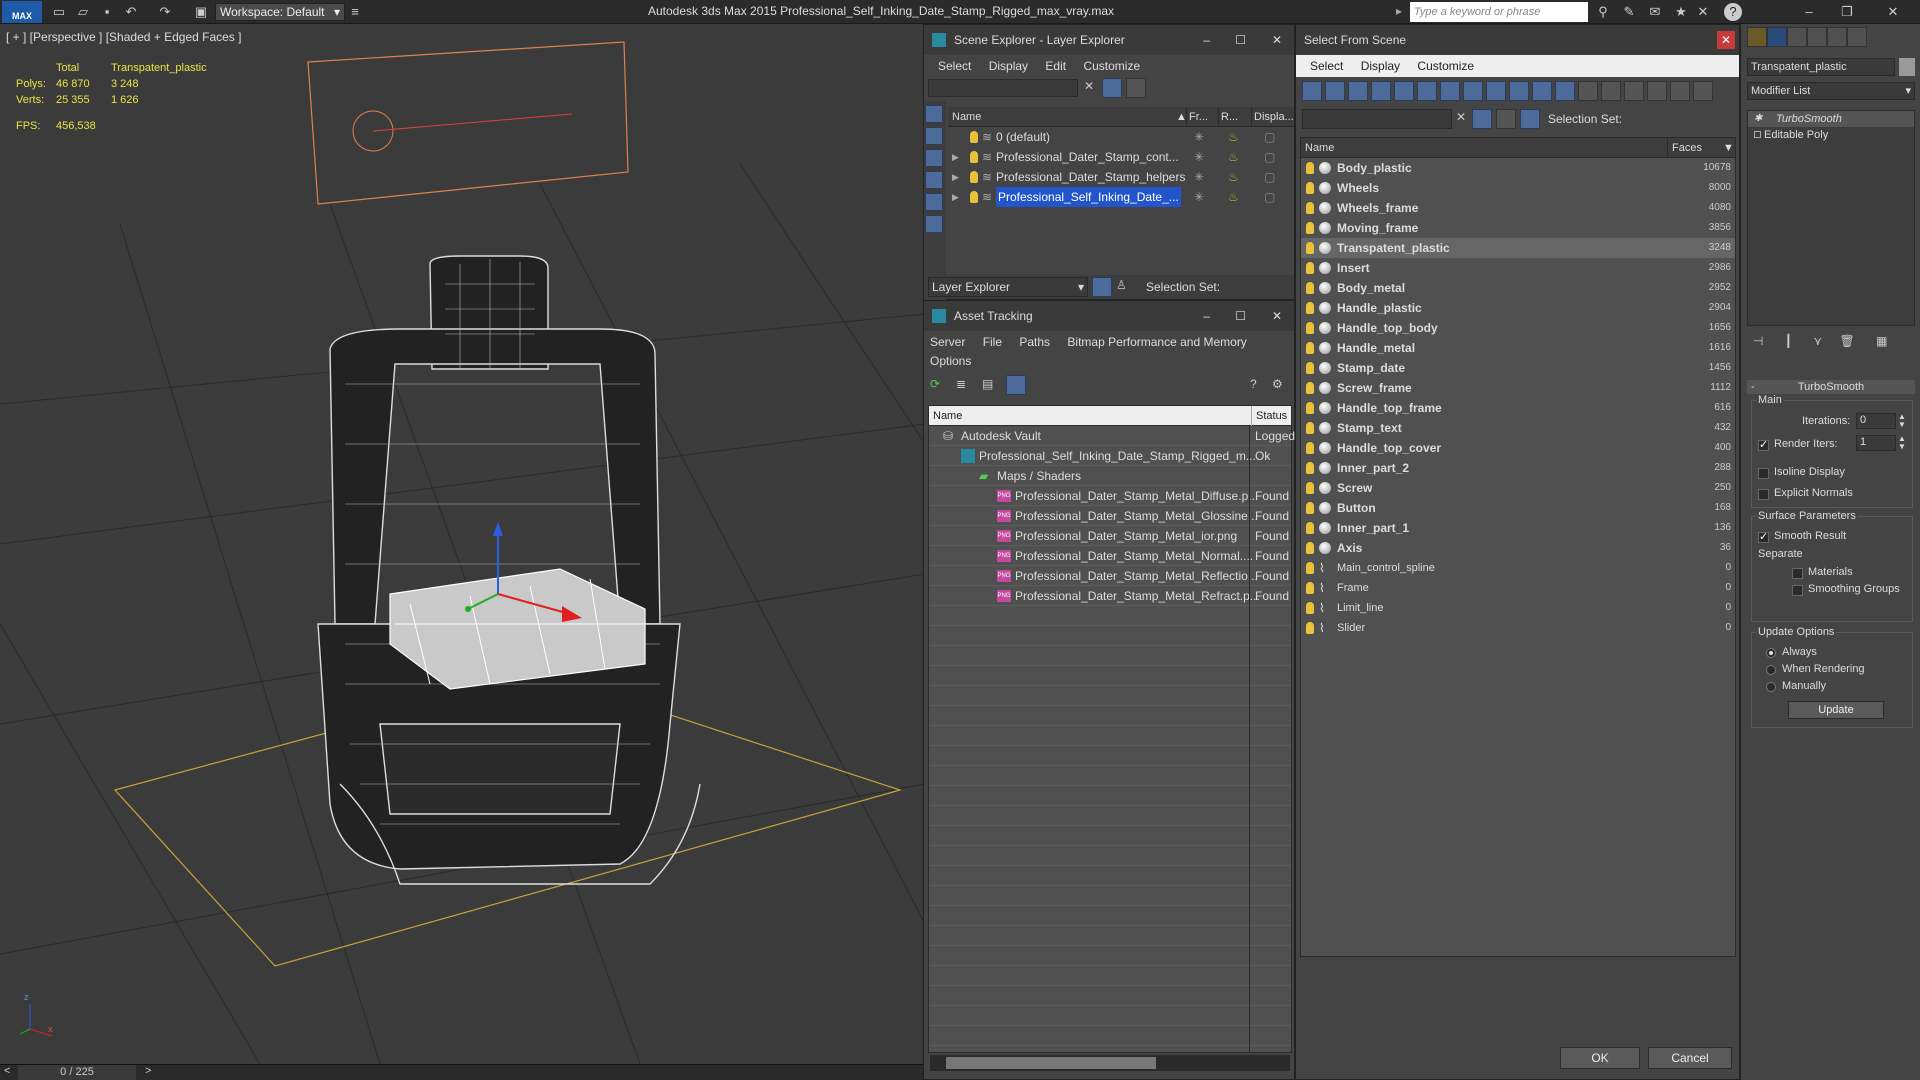  What do you see at coordinates (1600, 1058) in the screenshot?
I see `ok-button: OK` at bounding box center [1600, 1058].